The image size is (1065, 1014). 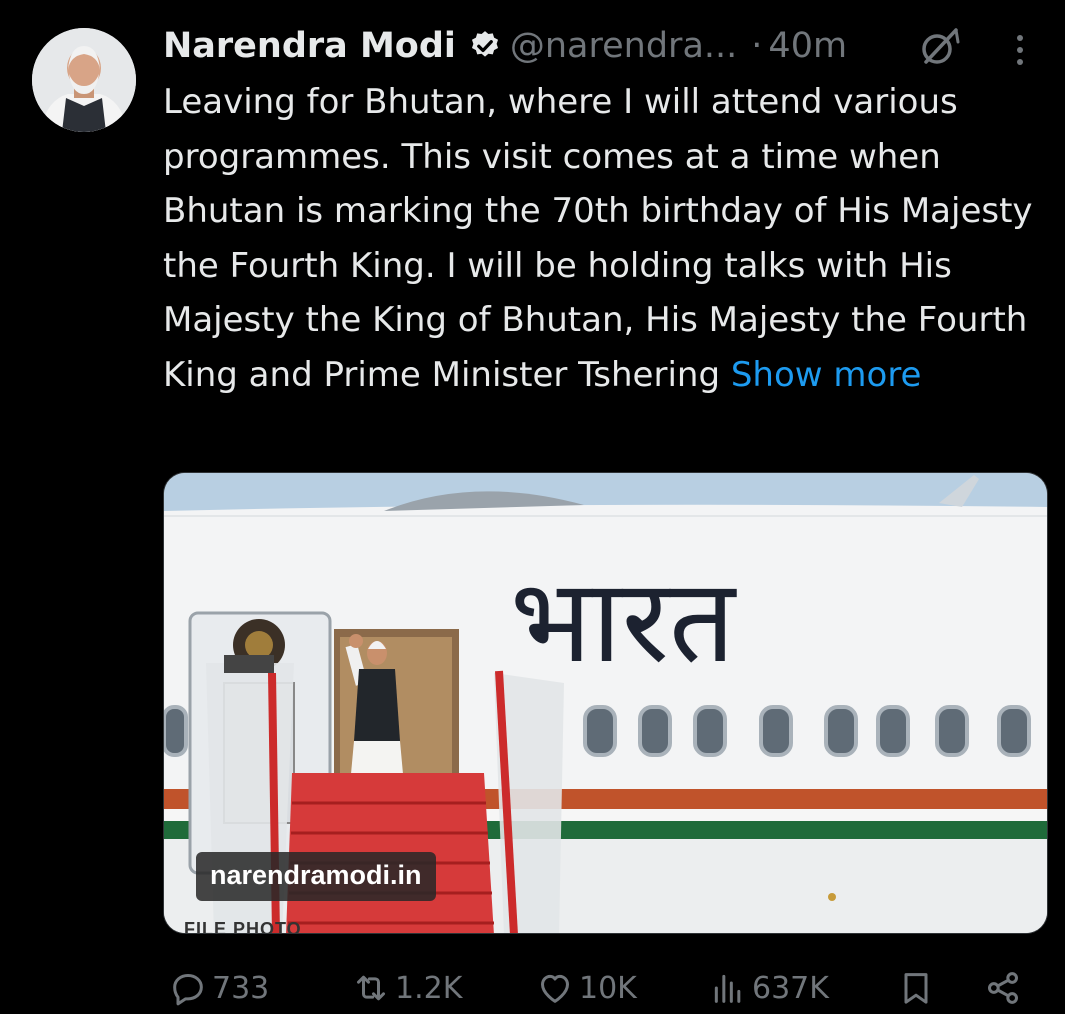 I want to click on reply-button: 733, so click(x=218, y=988).